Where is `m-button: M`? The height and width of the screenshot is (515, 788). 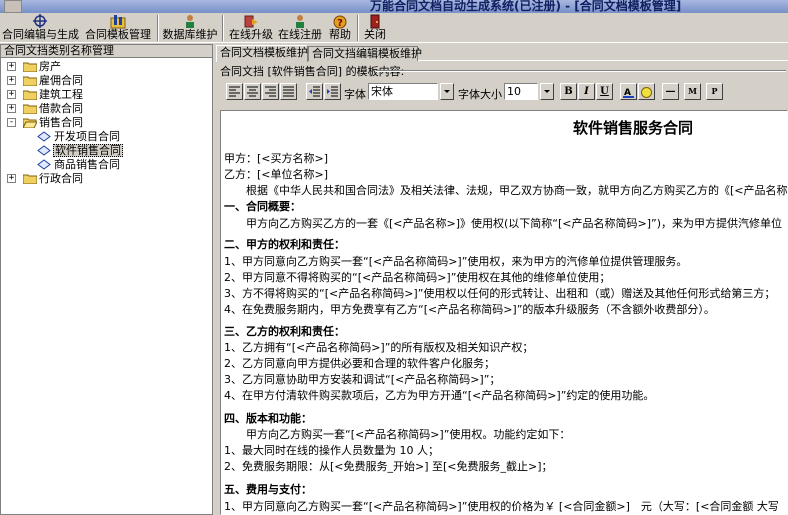 m-button: M is located at coordinates (692, 91).